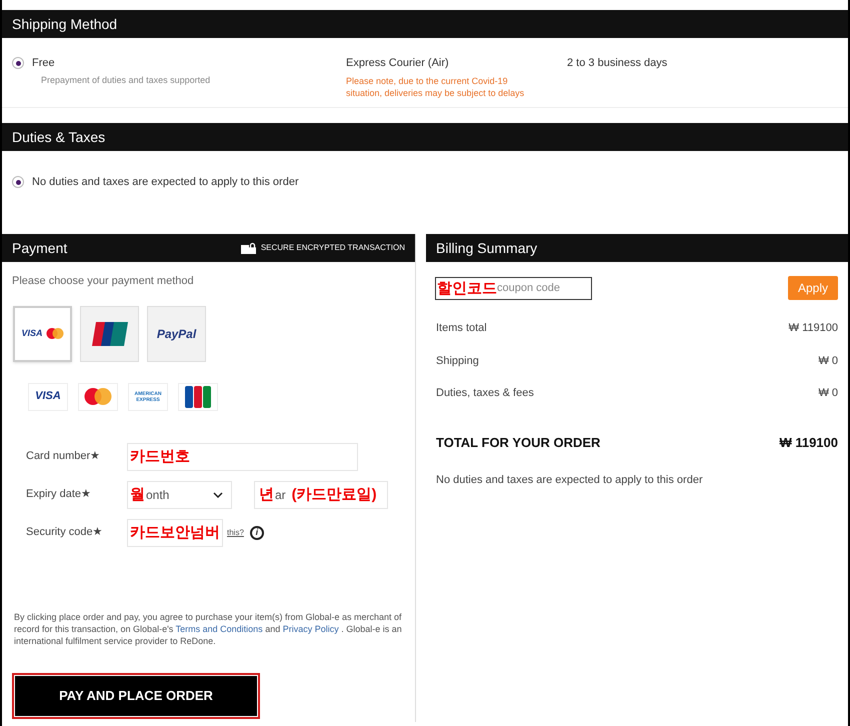 This screenshot has height=726, width=850. I want to click on card-number-field: 카드번호, so click(242, 456).